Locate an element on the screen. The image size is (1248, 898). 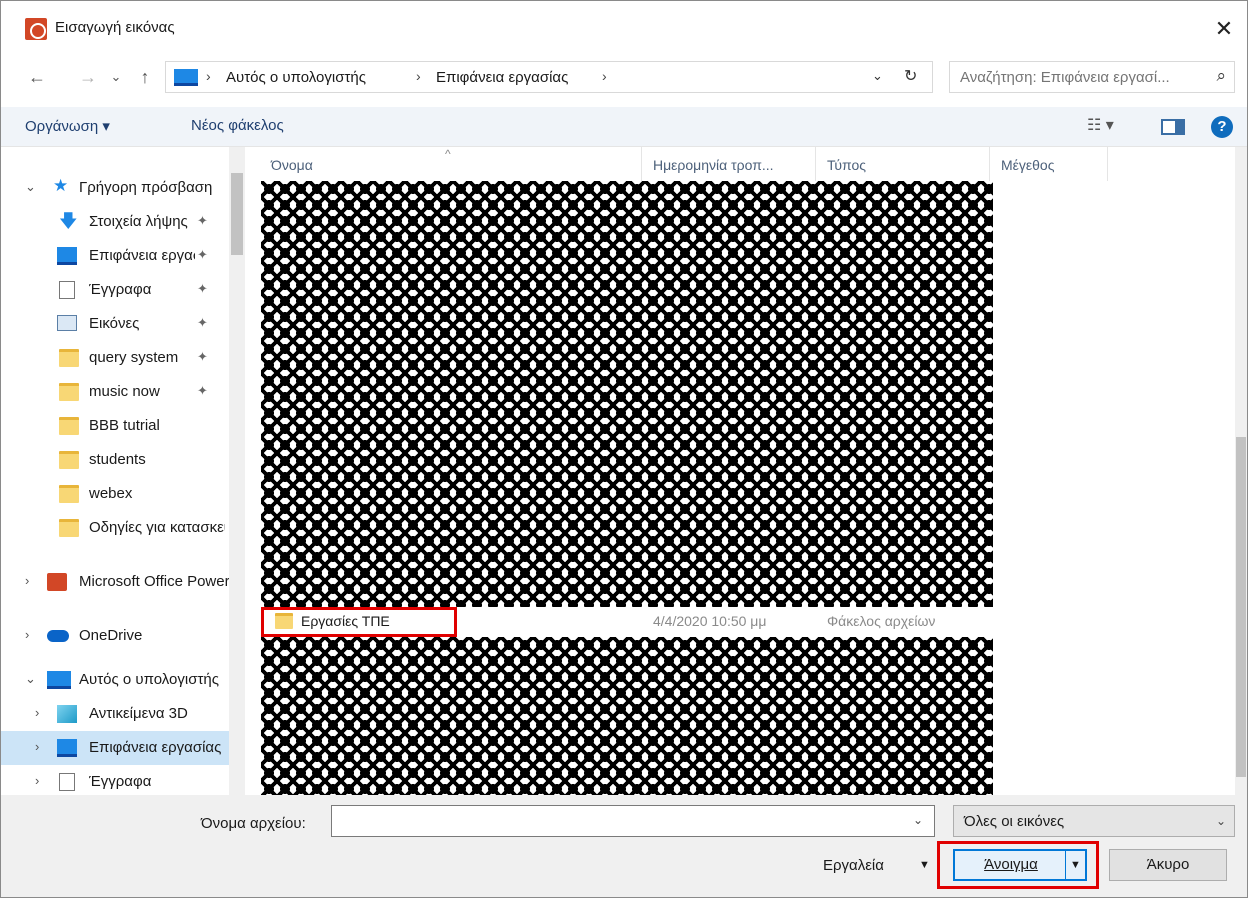
open-button: Άνοιγμα ▼ is located at coordinates (1020, 865).